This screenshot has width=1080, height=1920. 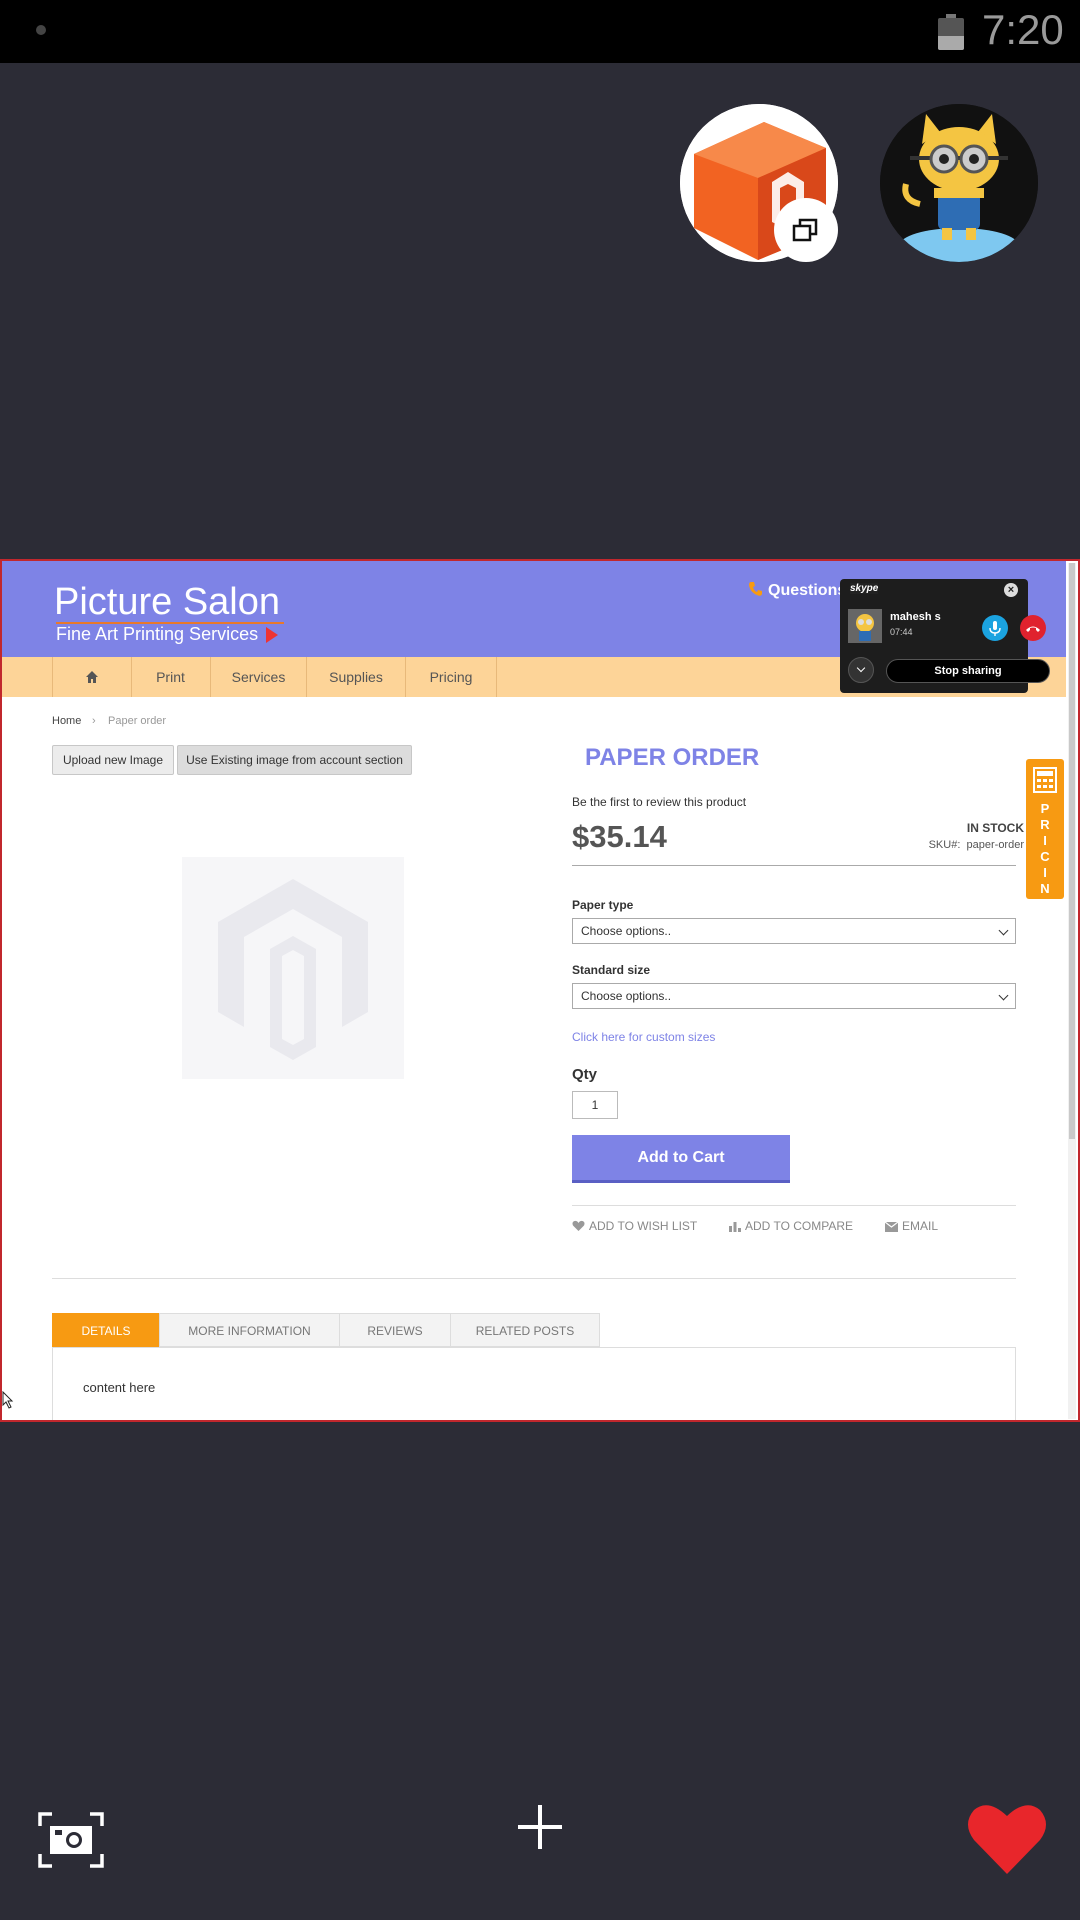 I want to click on octocat-chat-bubble, so click(x=959, y=183).